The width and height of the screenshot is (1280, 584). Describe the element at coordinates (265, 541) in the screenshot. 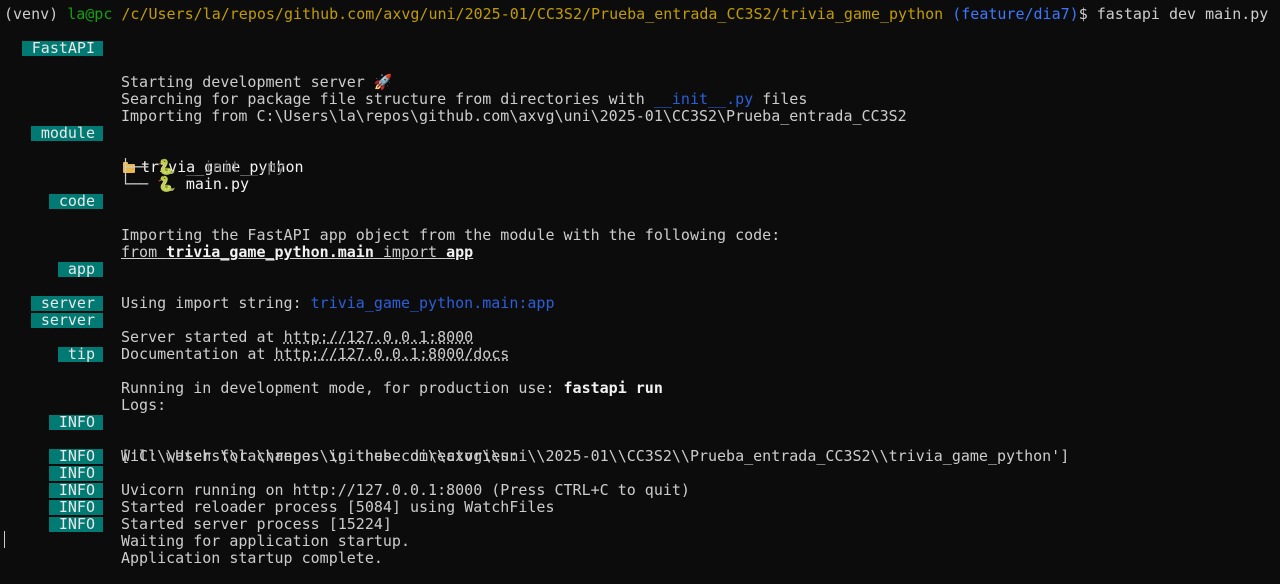

I see `log-message: Waiting for application startup.` at that location.